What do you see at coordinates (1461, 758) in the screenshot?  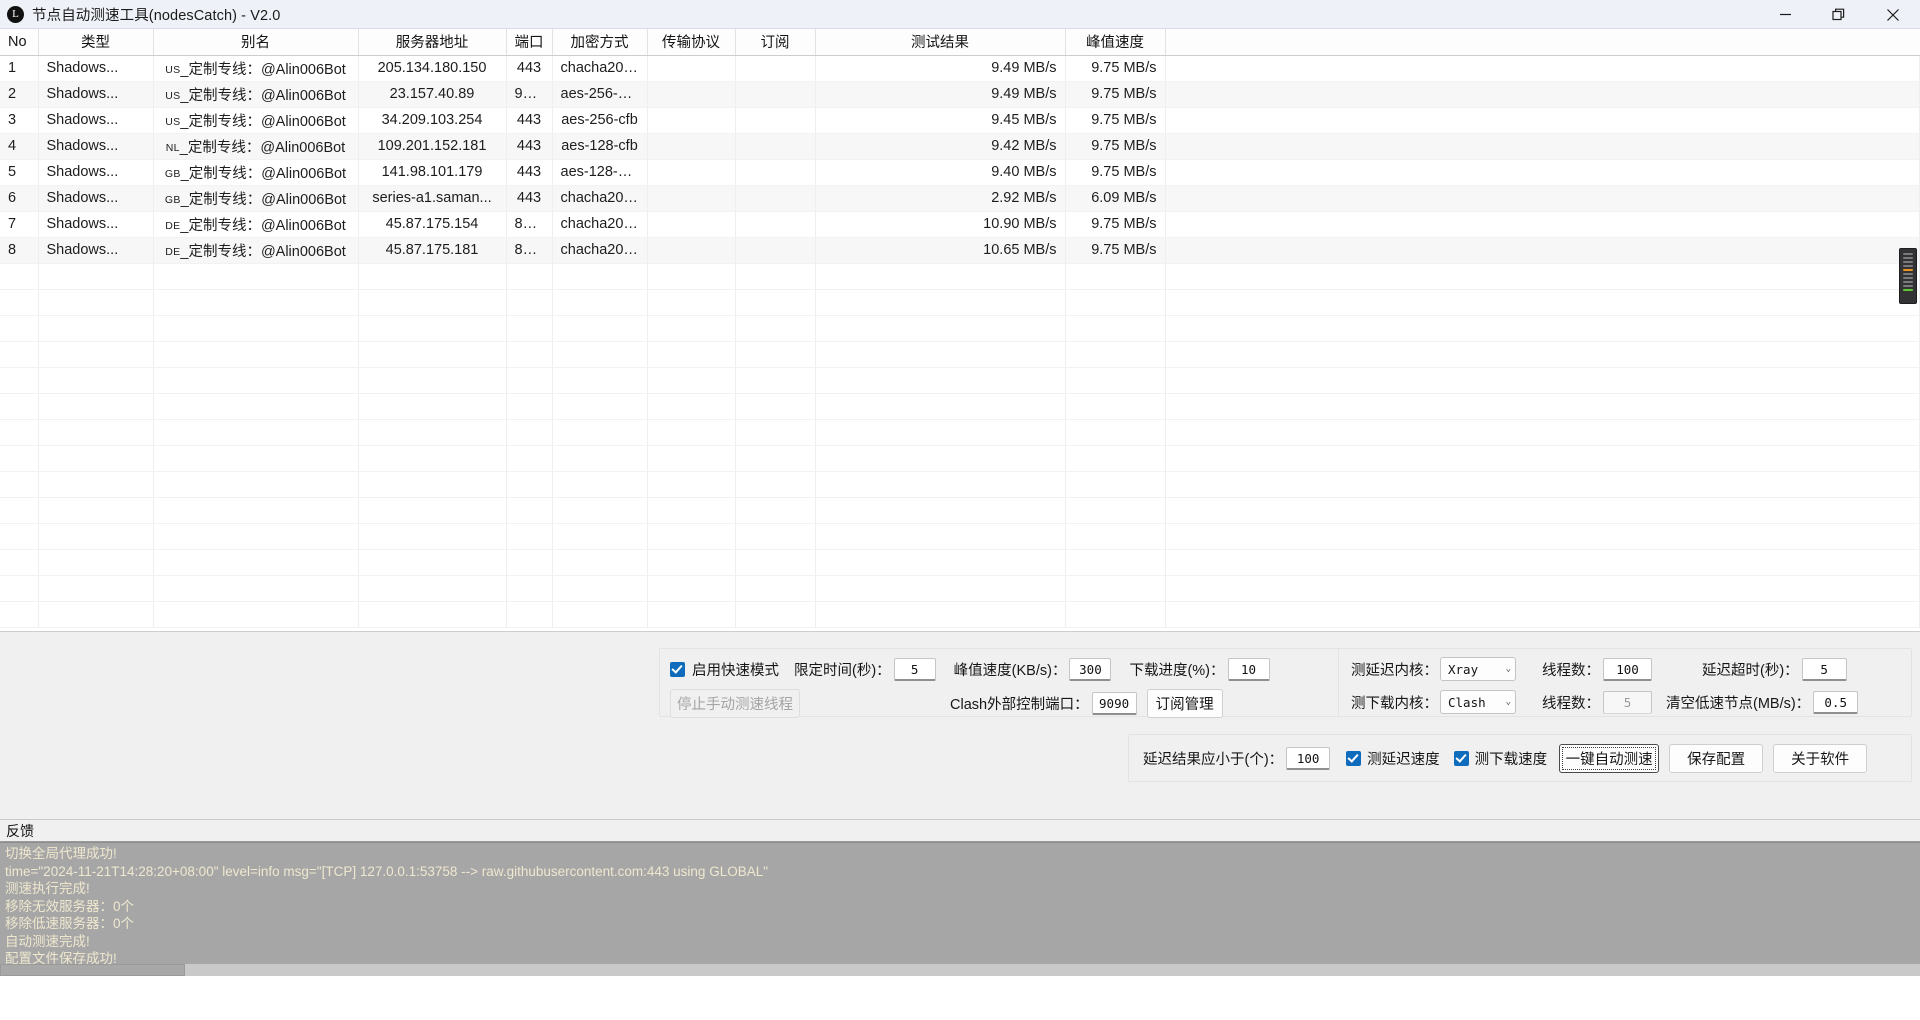 I see `test-download-checkbox` at bounding box center [1461, 758].